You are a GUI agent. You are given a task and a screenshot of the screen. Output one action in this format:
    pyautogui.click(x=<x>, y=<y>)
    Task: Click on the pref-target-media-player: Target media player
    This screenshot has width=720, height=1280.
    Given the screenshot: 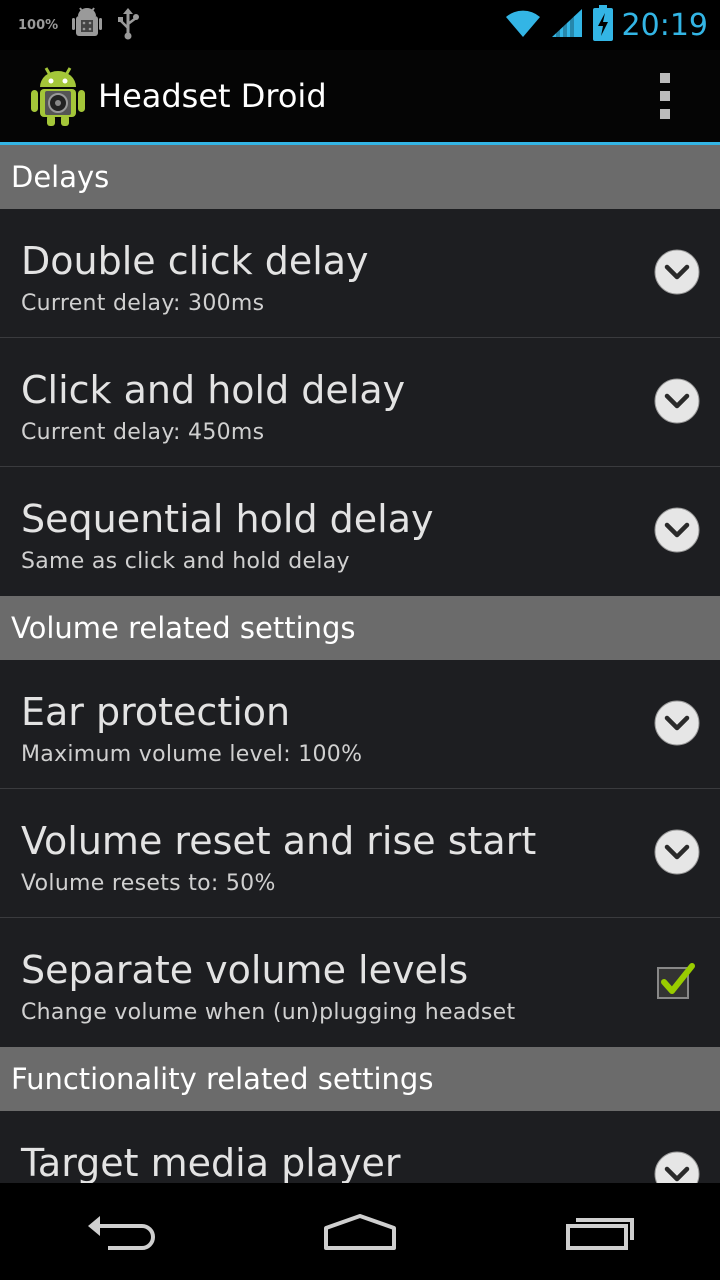 What is the action you would take?
    pyautogui.click(x=360, y=1147)
    